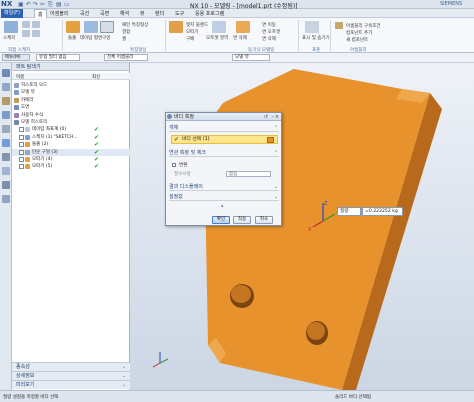  I want to click on type-filter-select: 유형 필터 없음, so click(58, 57).